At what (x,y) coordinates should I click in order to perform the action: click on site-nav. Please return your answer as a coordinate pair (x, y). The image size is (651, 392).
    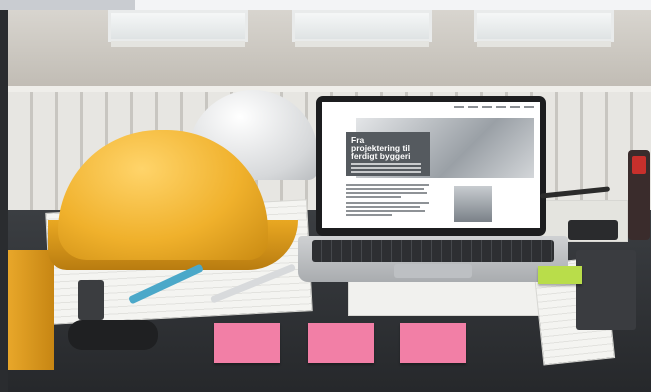
    Looking at the image, I should click on (431, 107).